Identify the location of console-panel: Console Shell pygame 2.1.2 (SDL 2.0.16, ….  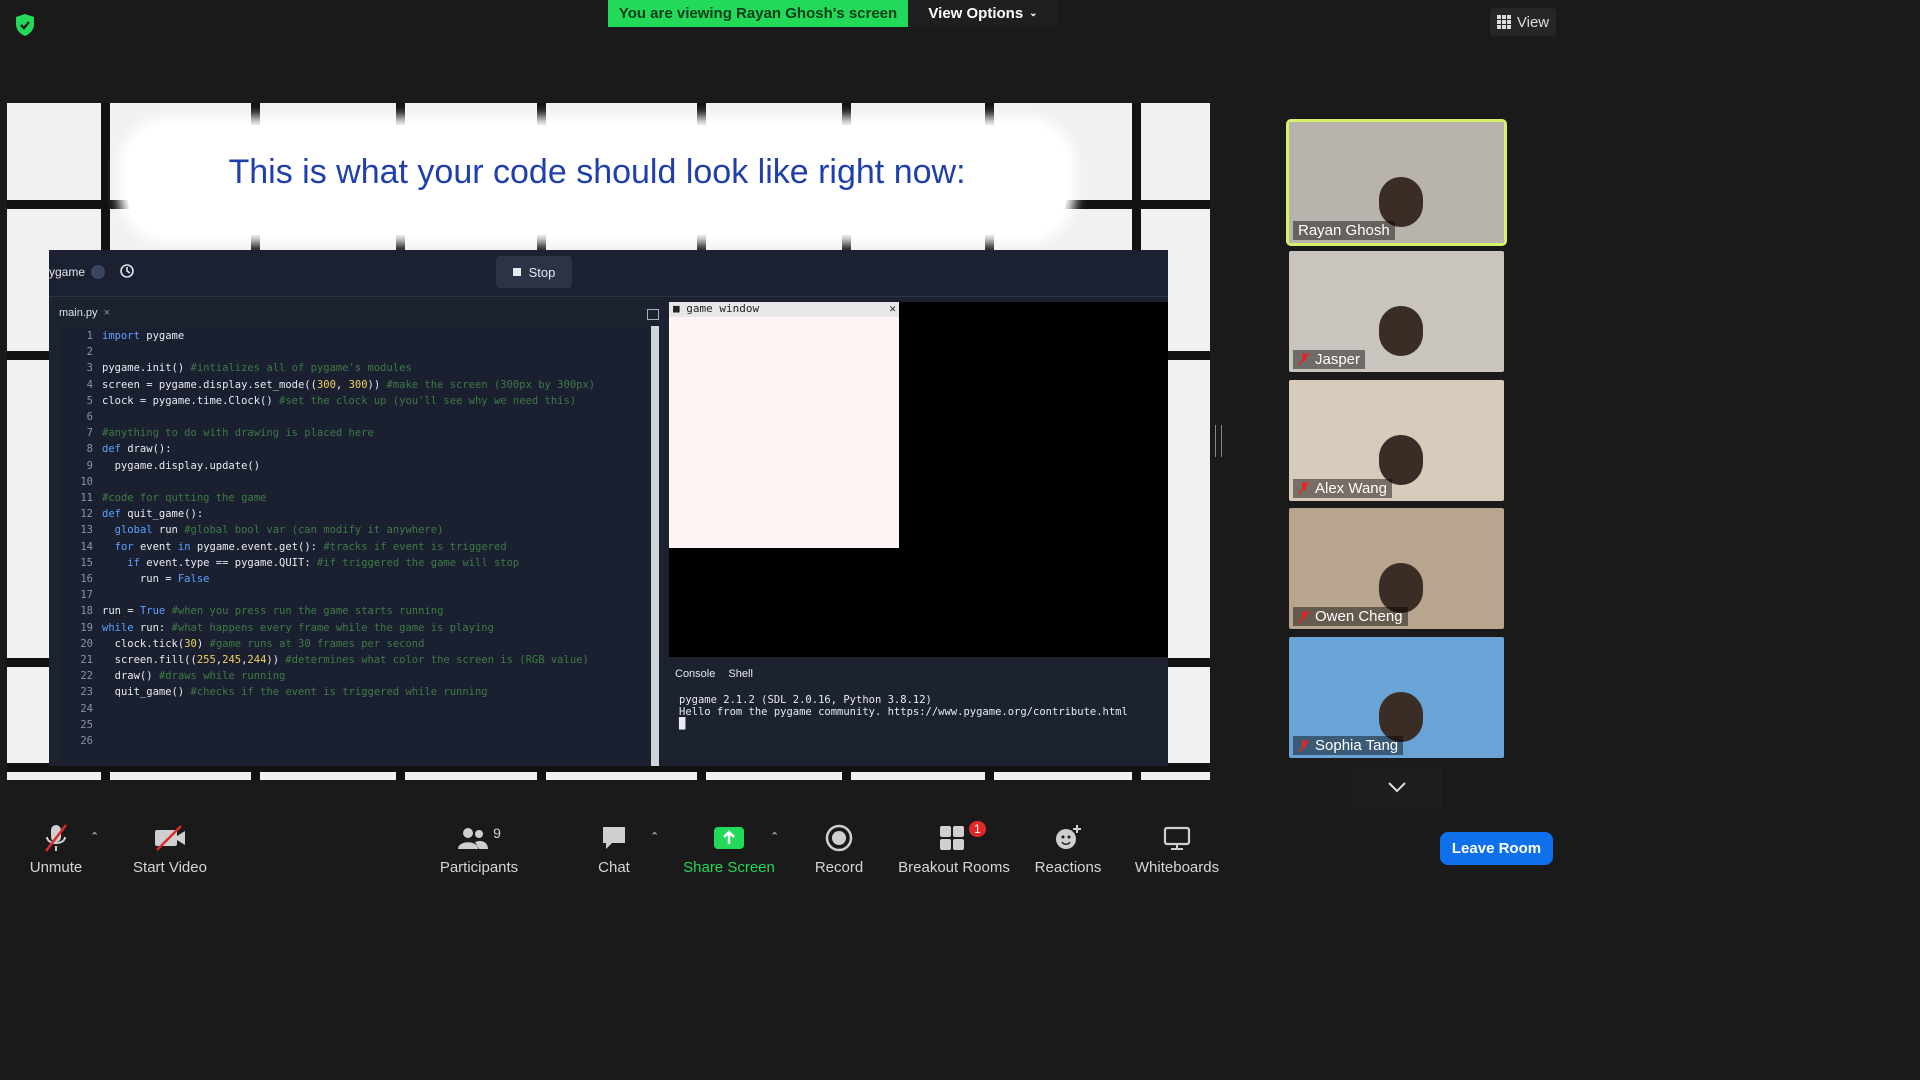
(918, 712).